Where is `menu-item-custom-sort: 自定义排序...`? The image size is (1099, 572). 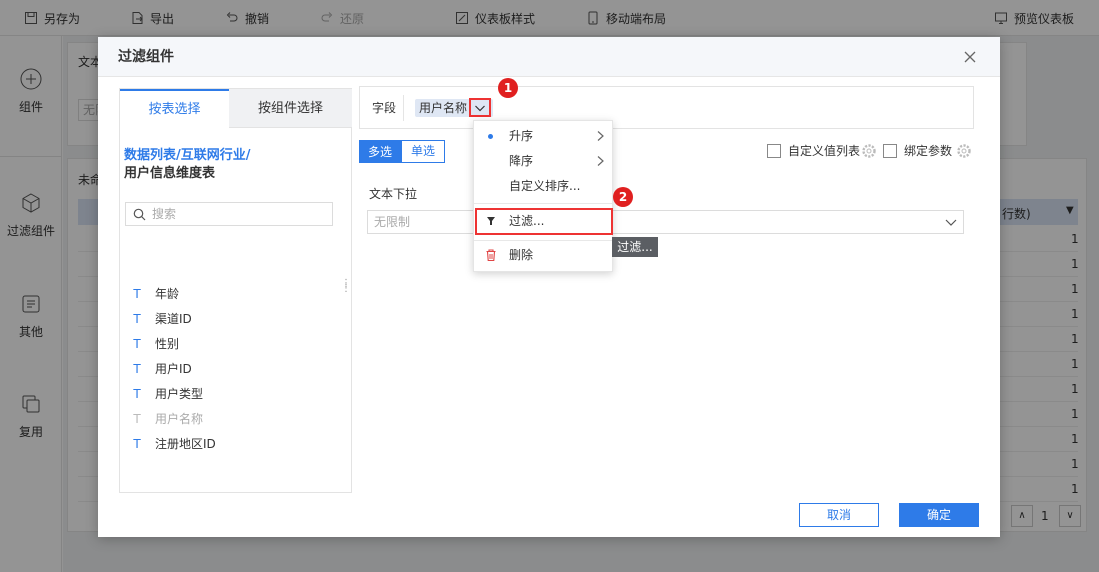 menu-item-custom-sort: 自定义排序... is located at coordinates (543, 186).